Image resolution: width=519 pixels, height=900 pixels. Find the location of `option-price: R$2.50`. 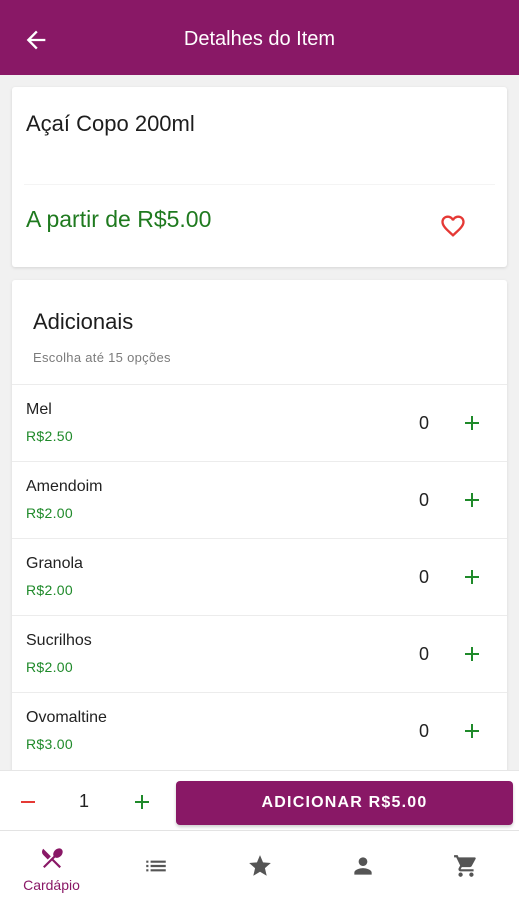

option-price: R$2.50 is located at coordinates (49, 436).